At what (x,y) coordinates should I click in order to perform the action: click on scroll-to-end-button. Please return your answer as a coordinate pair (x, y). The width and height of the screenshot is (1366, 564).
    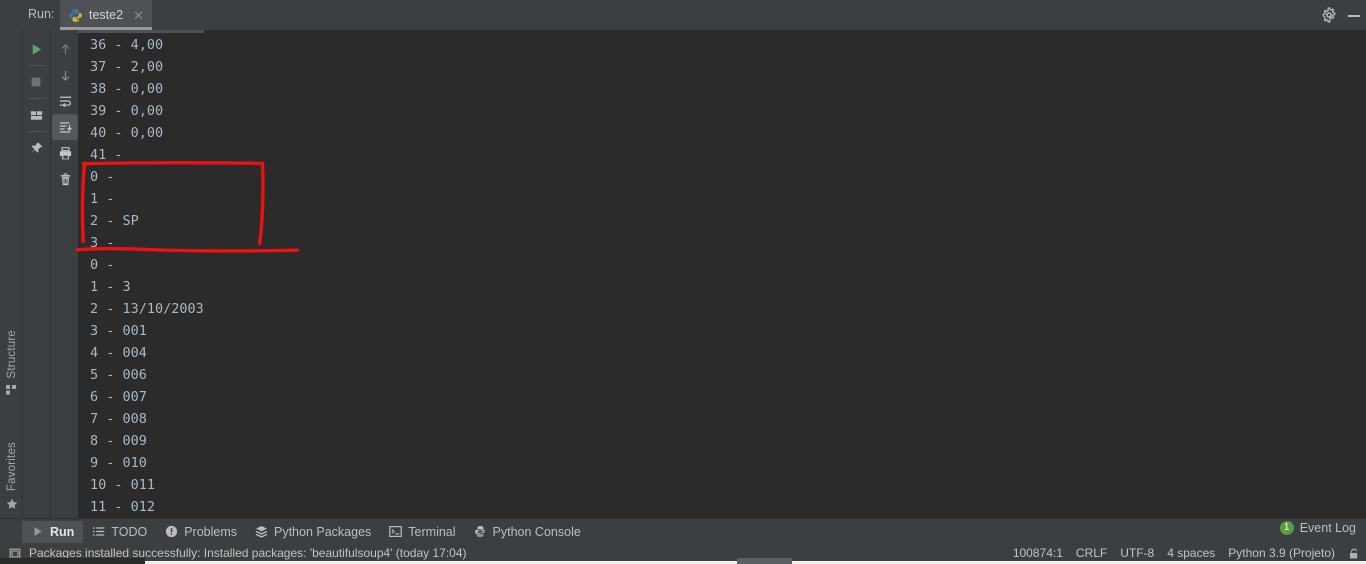
    Looking at the image, I should click on (65, 127).